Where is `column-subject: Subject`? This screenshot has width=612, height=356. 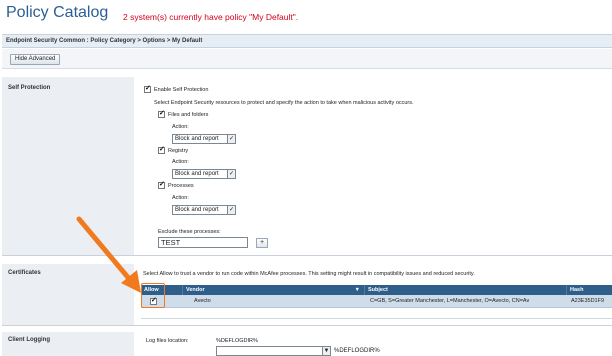
column-subject: Subject is located at coordinates (466, 290).